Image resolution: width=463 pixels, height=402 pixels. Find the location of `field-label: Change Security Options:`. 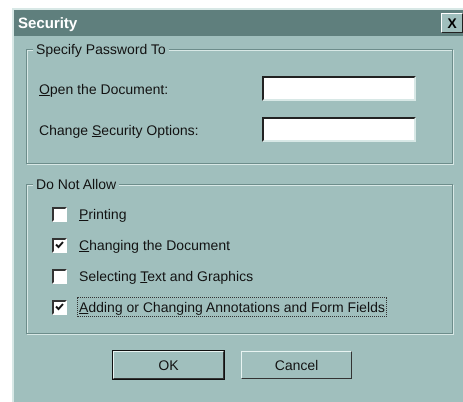

field-label: Change Security Options: is located at coordinates (119, 130).